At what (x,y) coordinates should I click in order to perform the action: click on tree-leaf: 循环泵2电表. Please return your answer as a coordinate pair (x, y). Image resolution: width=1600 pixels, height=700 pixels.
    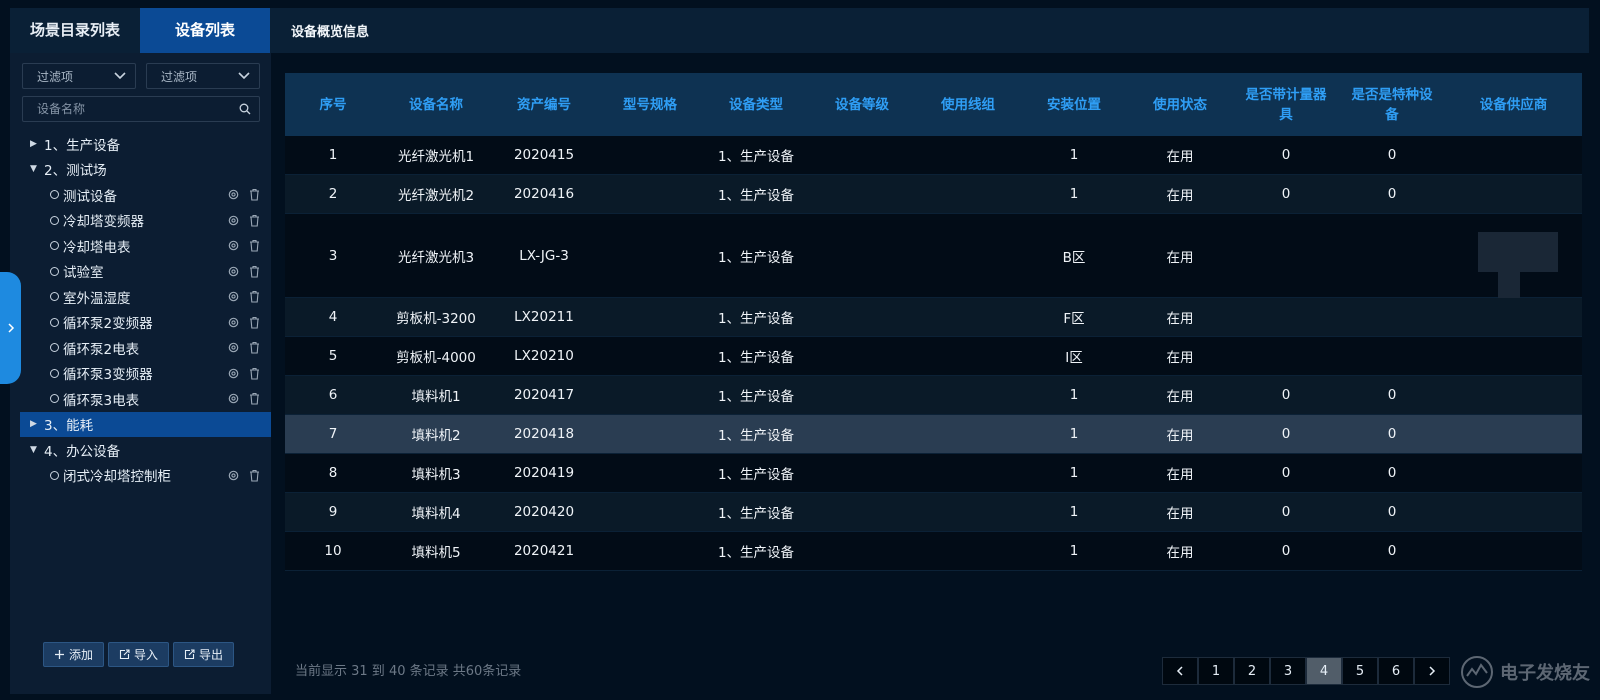
    Looking at the image, I should click on (145, 348).